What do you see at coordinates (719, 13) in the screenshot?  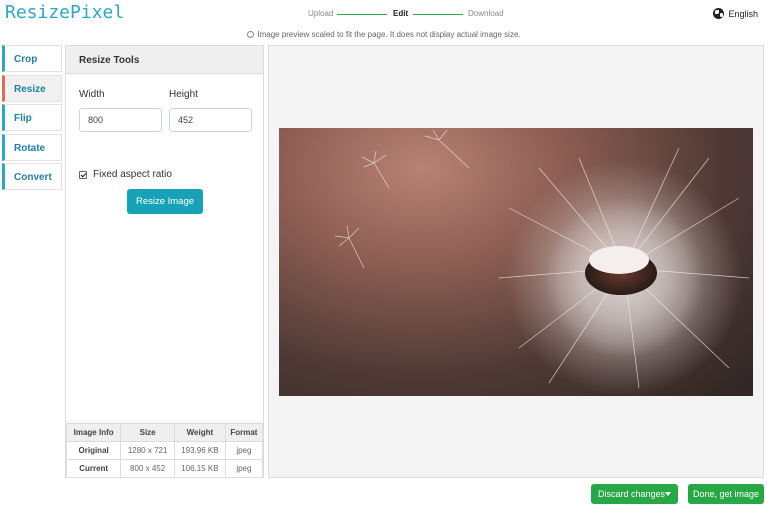 I see `globe-icon` at bounding box center [719, 13].